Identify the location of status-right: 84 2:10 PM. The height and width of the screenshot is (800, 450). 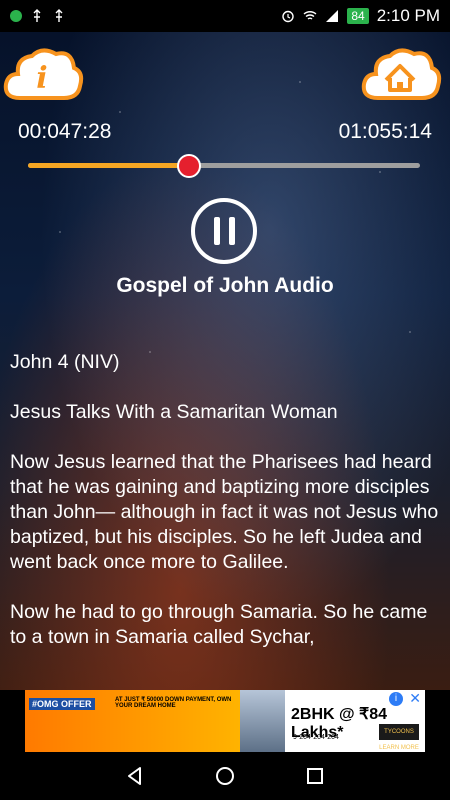
(360, 16).